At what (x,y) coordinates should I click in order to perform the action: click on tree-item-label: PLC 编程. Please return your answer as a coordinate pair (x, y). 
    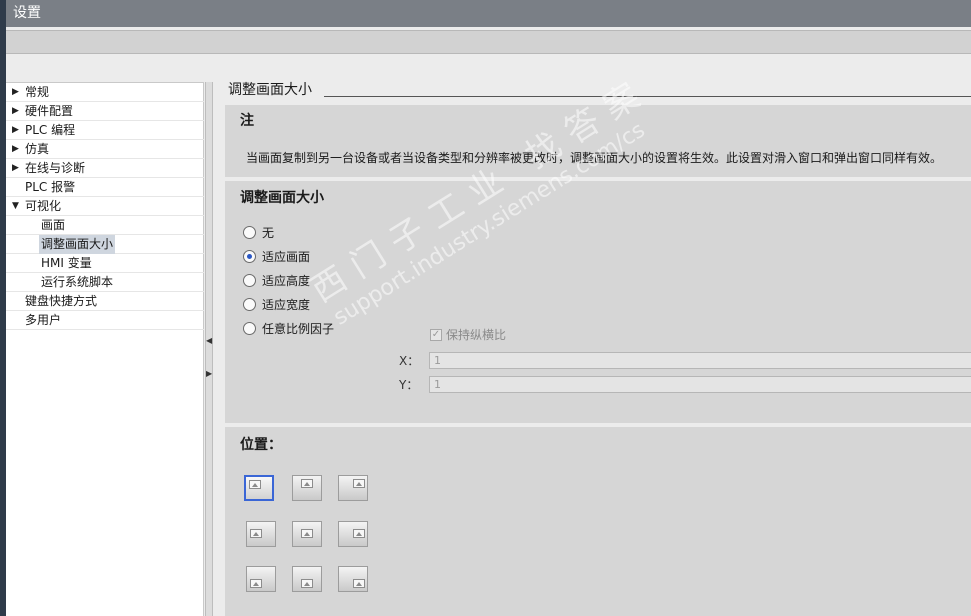
    Looking at the image, I should click on (50, 130).